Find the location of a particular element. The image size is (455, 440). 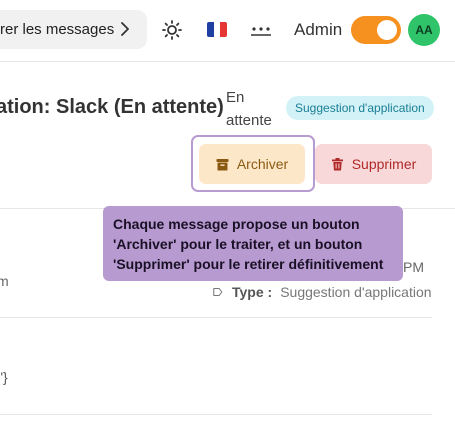

more-options-icon is located at coordinates (261, 30).